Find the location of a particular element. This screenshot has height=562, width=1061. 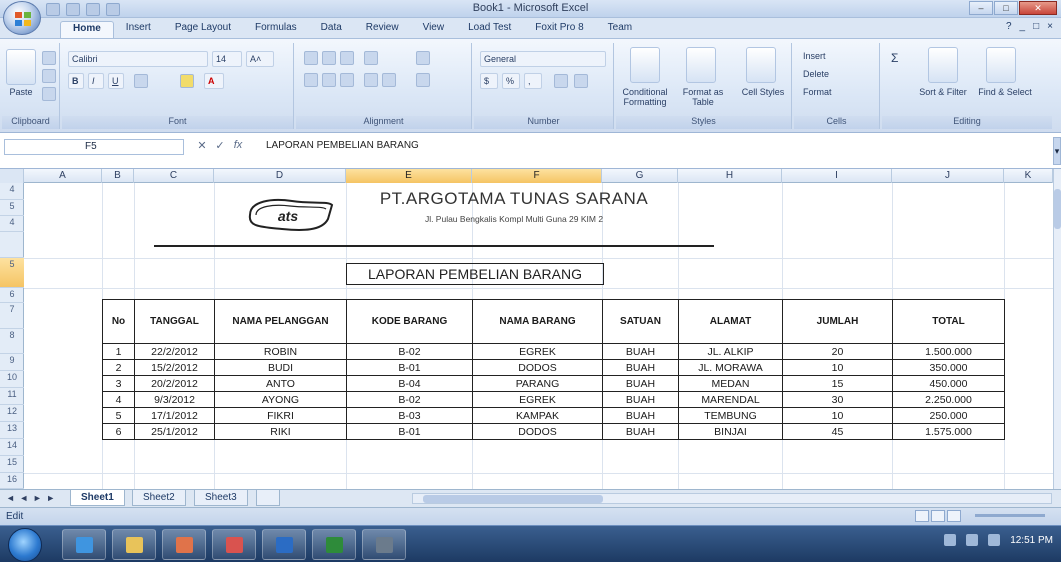

row-header: 13 is located at coordinates (12, 430).